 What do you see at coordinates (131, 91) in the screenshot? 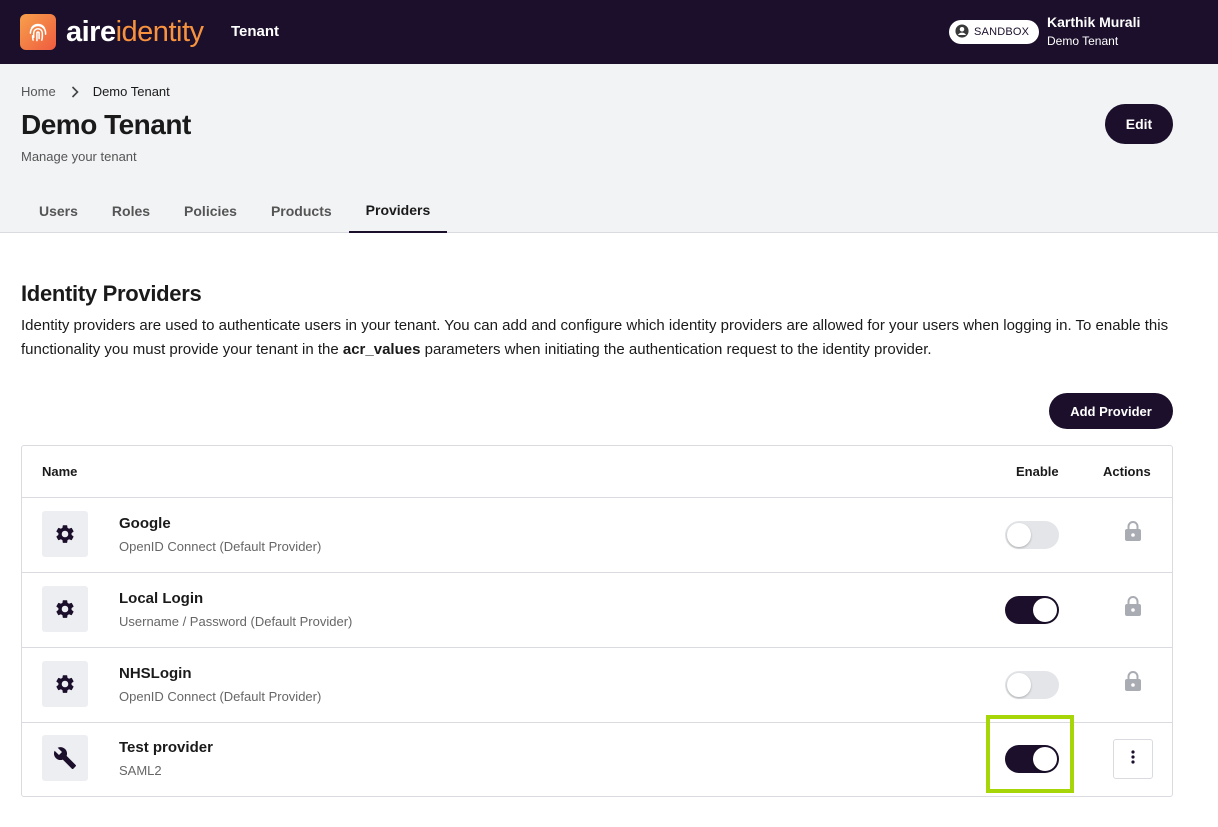
I see `breadcrumb-current: Demo Tenant` at bounding box center [131, 91].